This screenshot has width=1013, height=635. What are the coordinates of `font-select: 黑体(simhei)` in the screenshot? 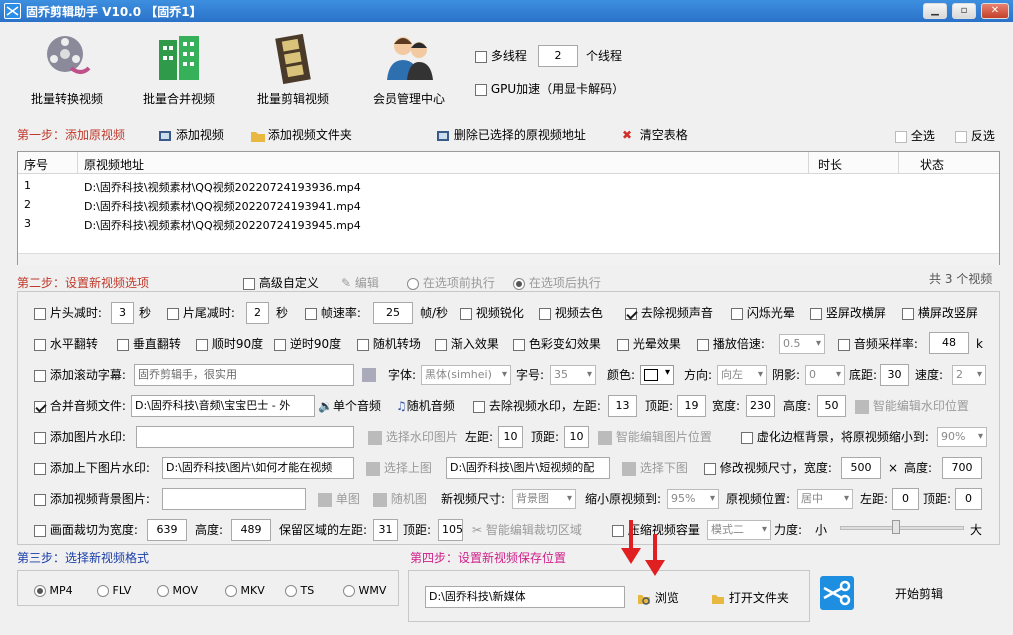 It's located at (466, 375).